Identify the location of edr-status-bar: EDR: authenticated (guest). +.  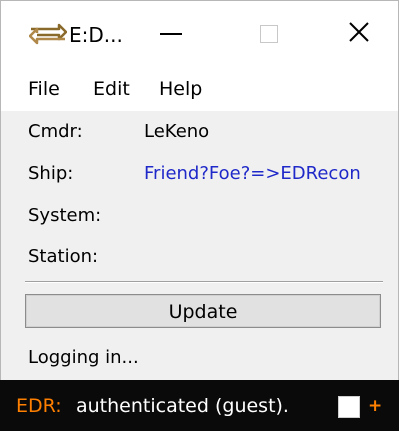
(199, 405).